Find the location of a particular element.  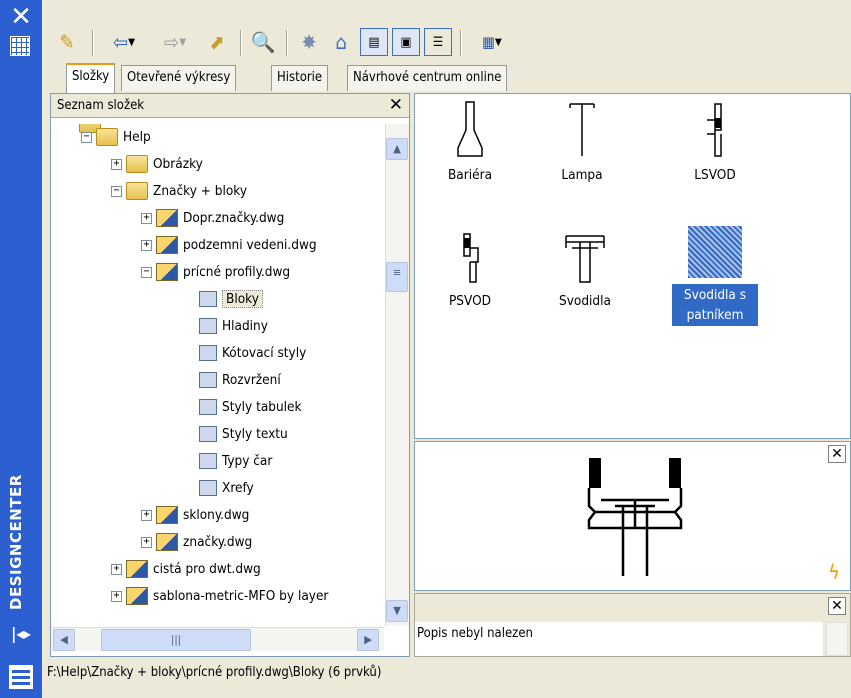

scroll-up-icon: ▲ is located at coordinates (397, 149).